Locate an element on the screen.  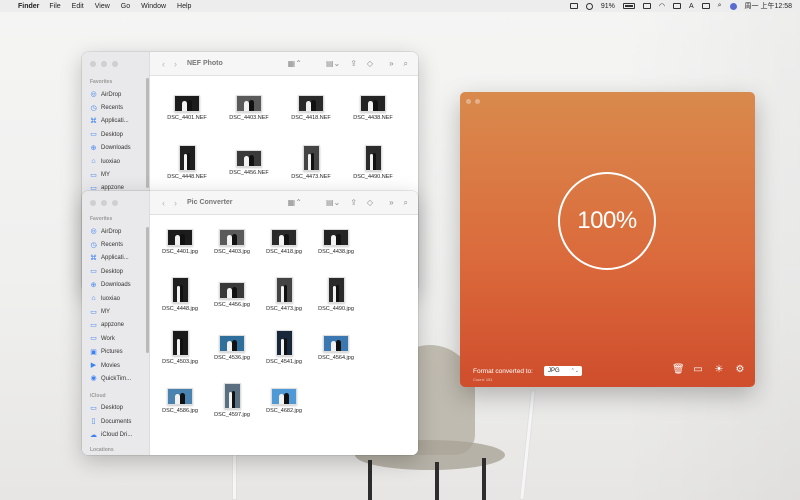
chevron-updown-icon: ⌃⌄ is located at coordinates (574, 371).